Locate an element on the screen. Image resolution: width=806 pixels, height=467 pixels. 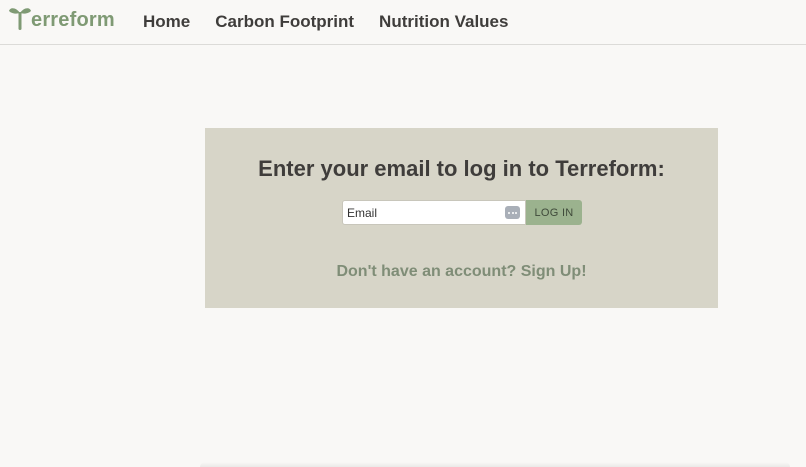
bottom-shadow-divider is located at coordinates (495, 464).